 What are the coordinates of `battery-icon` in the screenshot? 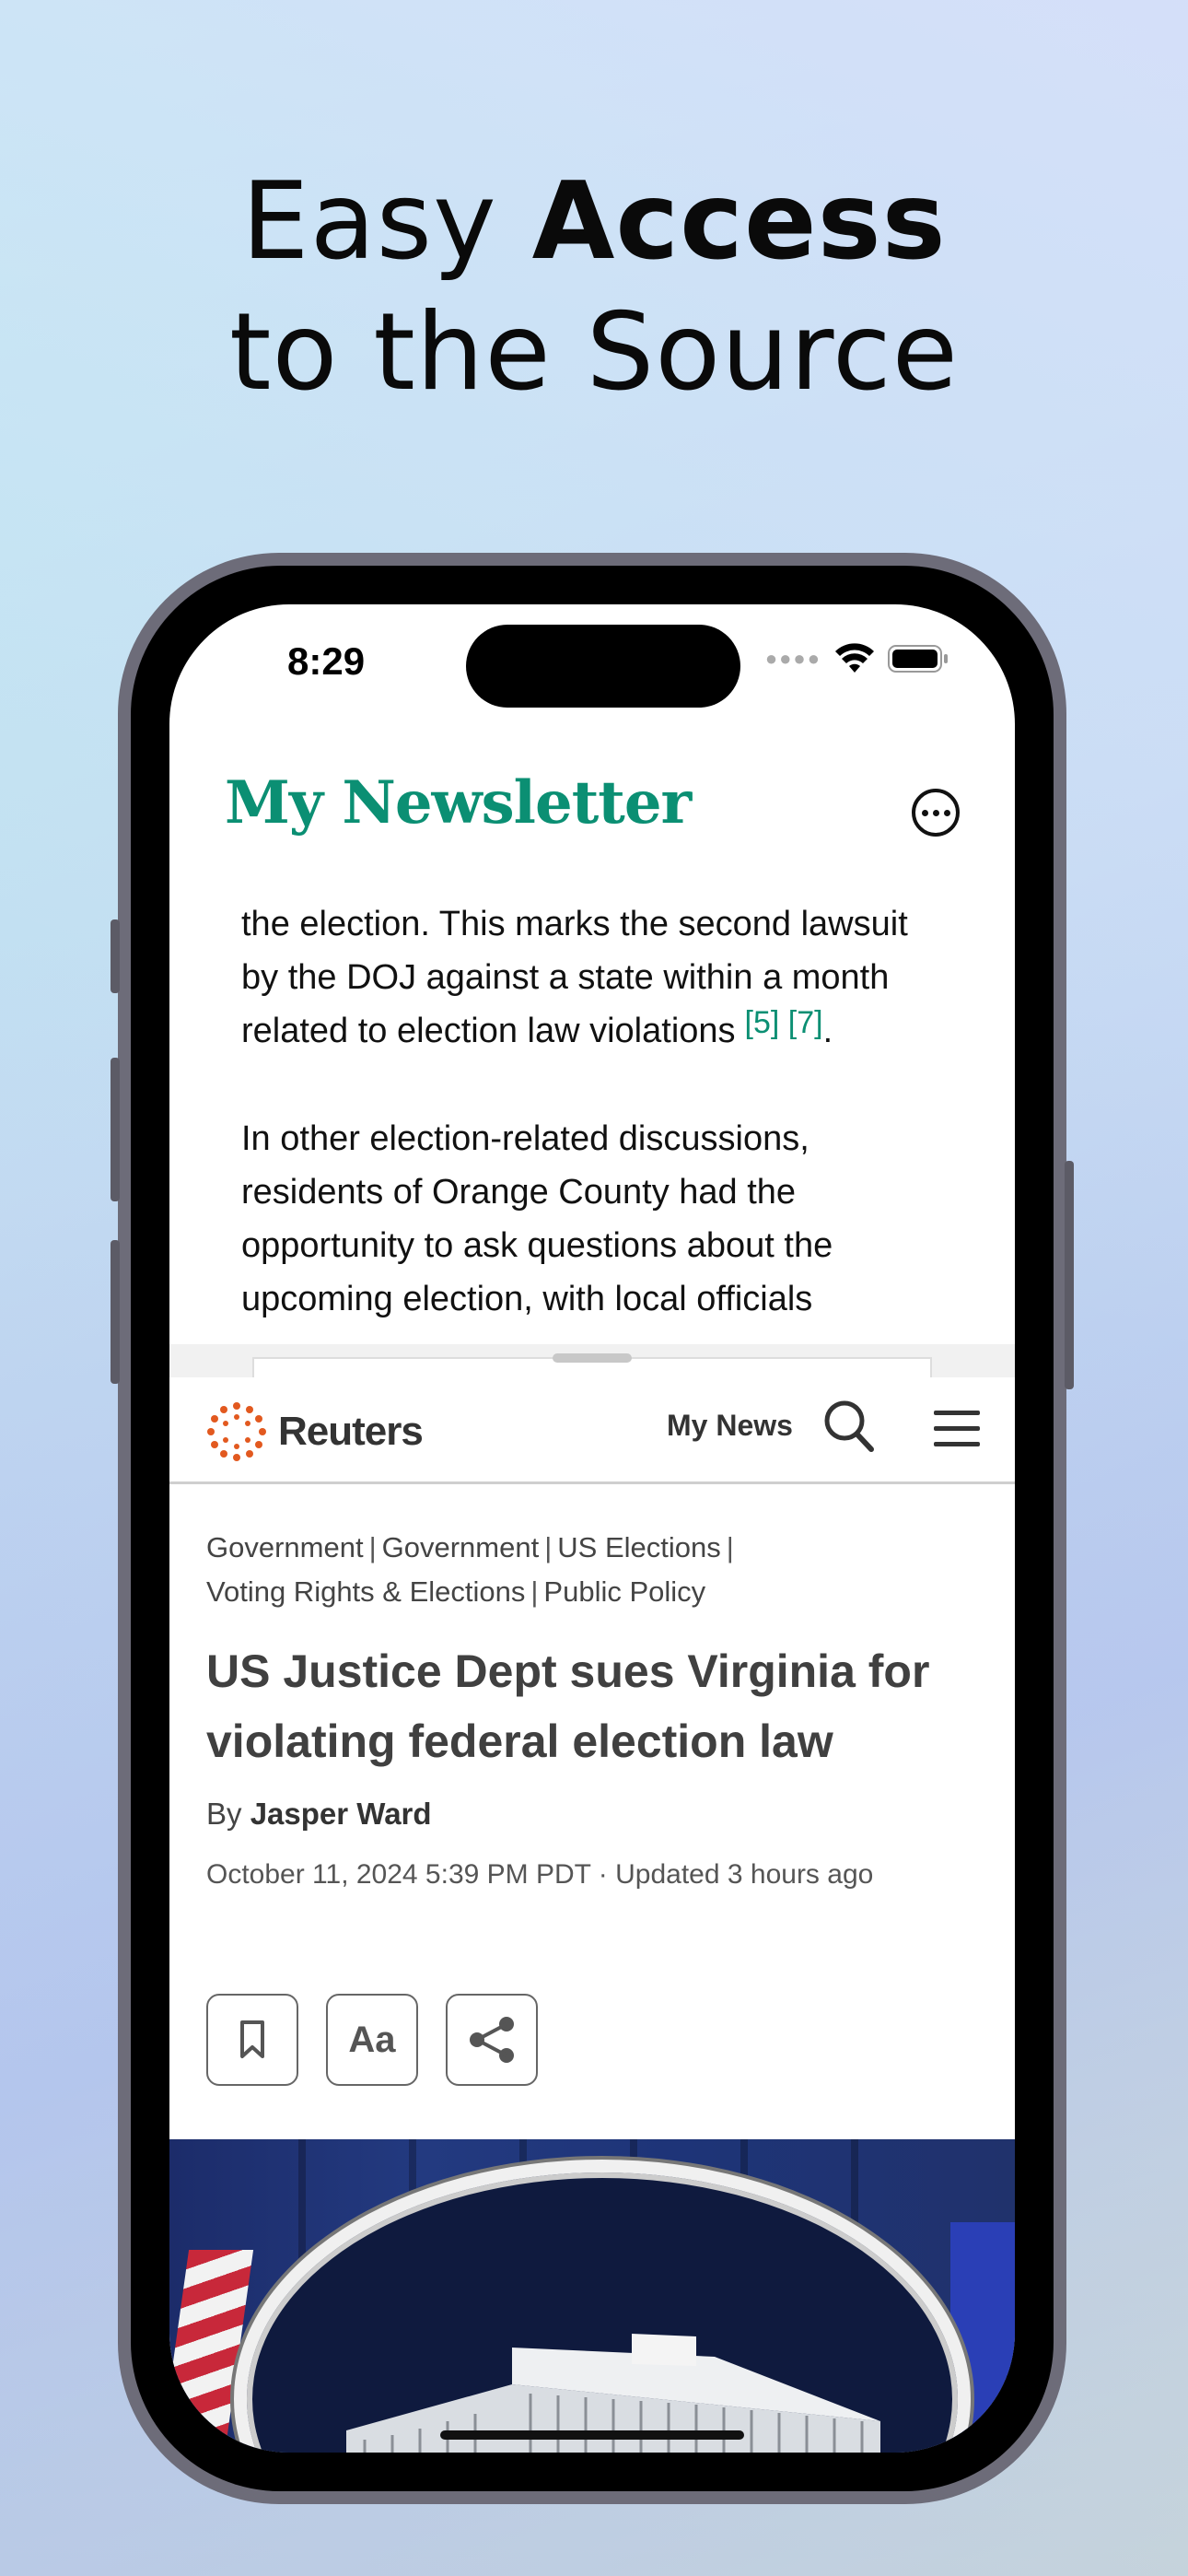 It's located at (918, 659).